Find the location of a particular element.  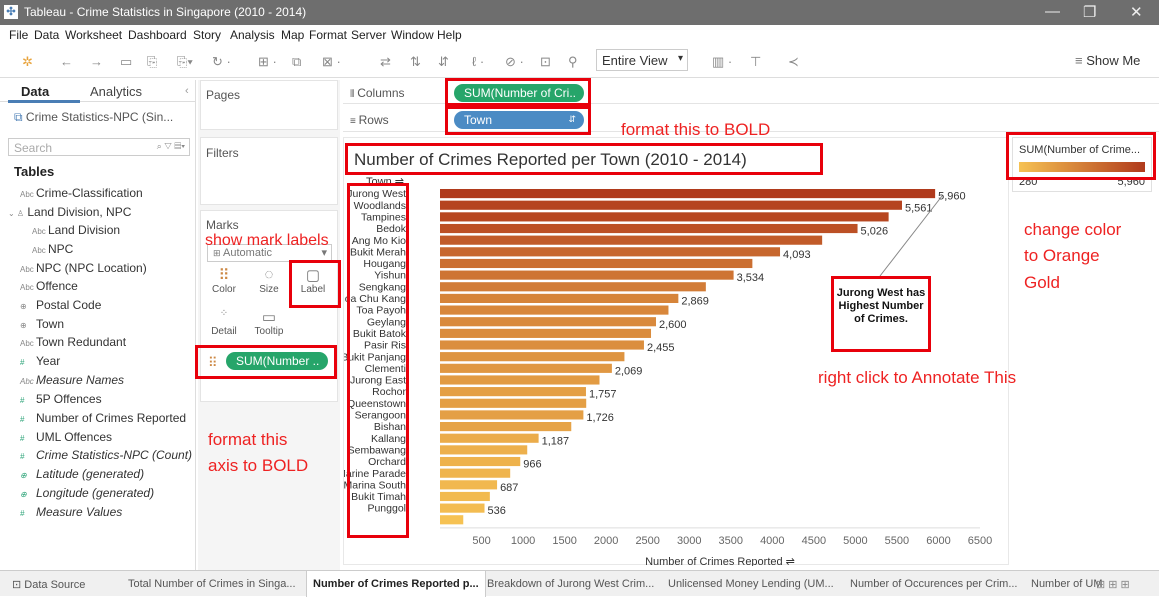

x-tick-label: 1500 is located at coordinates (564, 541).